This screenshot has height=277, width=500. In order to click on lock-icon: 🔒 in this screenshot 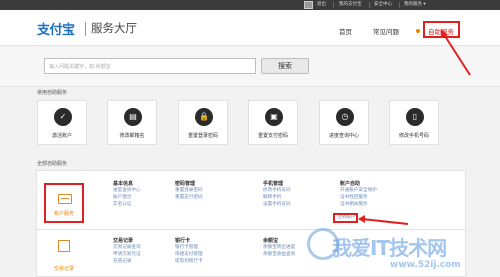, I will do `click(204, 117)`.